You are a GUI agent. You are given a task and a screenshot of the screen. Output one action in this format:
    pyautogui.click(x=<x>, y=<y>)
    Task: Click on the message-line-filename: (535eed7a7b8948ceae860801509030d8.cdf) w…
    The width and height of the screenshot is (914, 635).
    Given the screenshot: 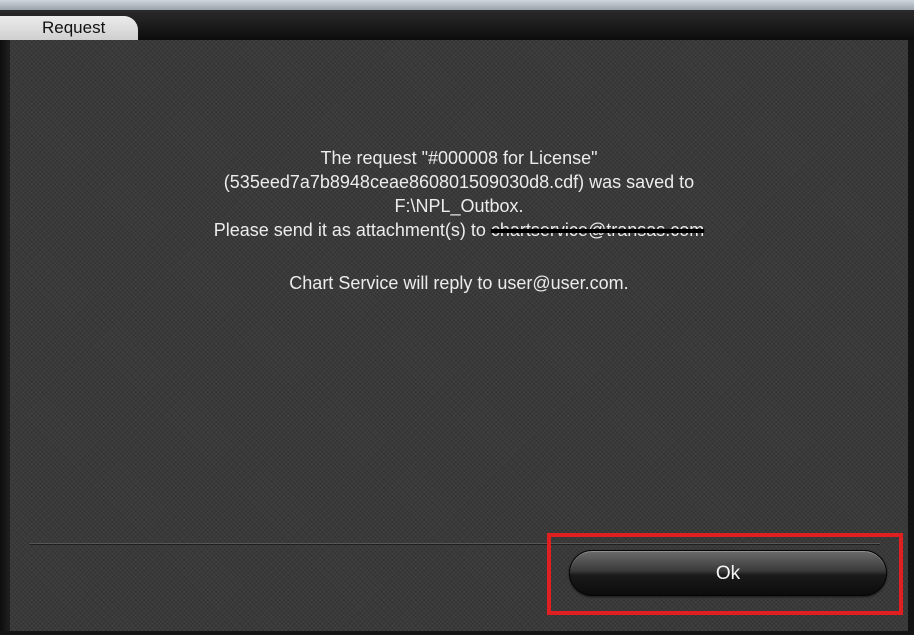 What is the action you would take?
    pyautogui.click(x=459, y=182)
    